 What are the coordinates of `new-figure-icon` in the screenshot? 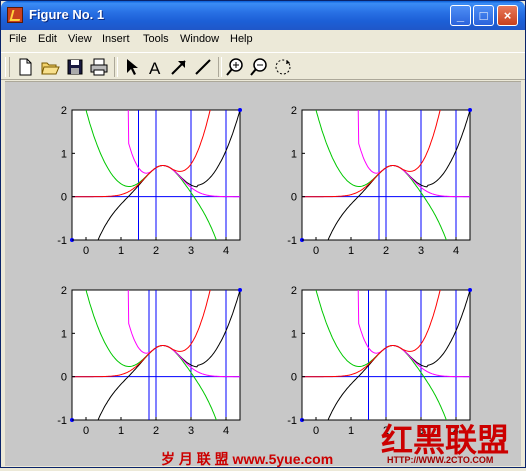 It's located at (25, 67).